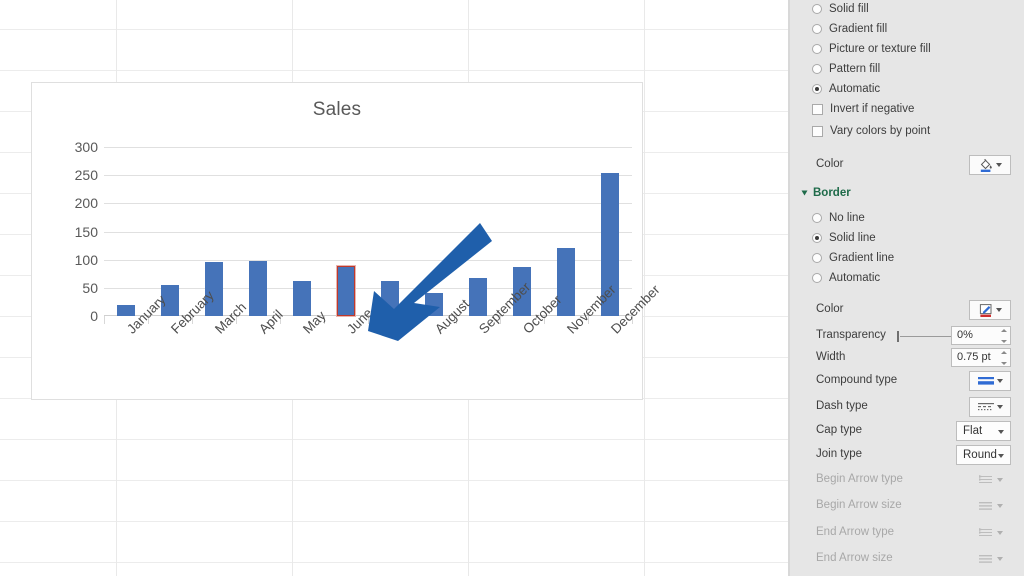 The image size is (1024, 576). What do you see at coordinates (804, 193) in the screenshot?
I see `collapse-triangle-icon` at bounding box center [804, 193].